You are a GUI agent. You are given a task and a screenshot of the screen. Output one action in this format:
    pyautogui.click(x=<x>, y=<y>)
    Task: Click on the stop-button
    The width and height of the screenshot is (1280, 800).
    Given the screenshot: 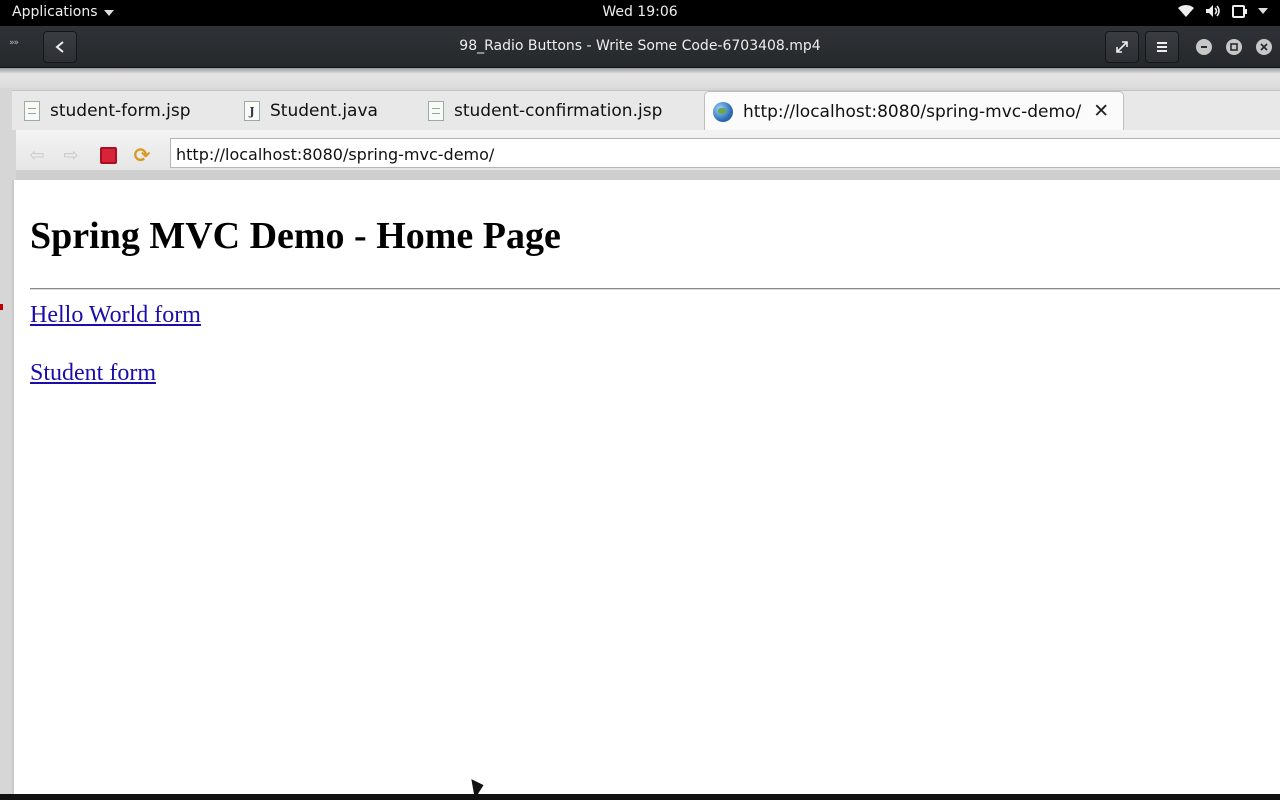 What is the action you would take?
    pyautogui.click(x=108, y=155)
    